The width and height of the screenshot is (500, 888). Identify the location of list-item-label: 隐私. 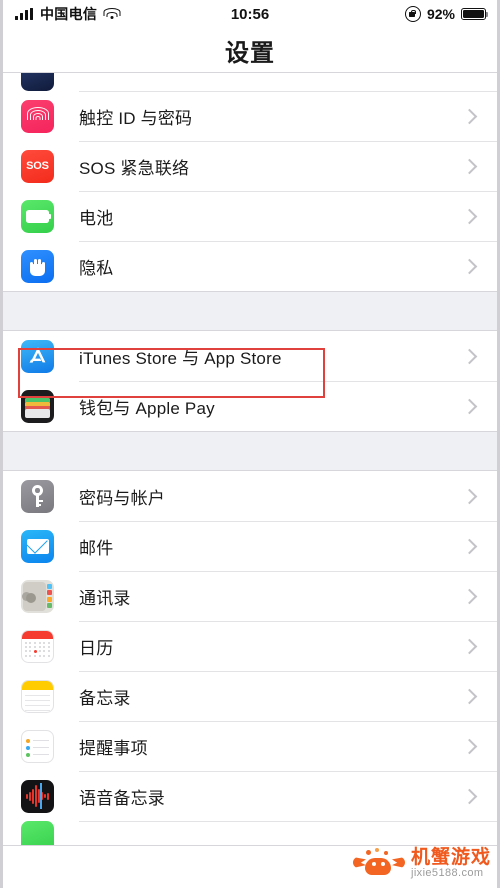
(96, 268).